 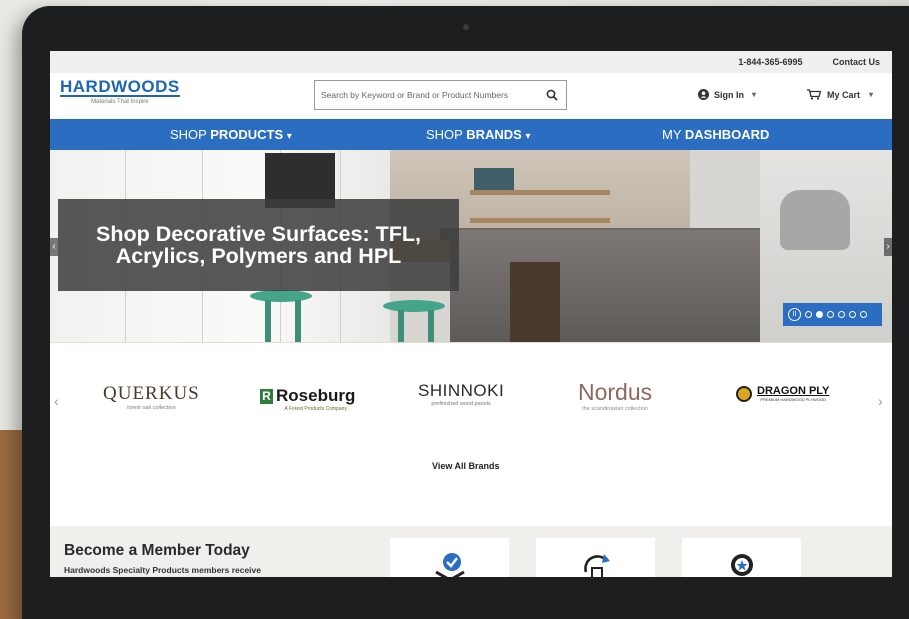 I want to click on carousel-controls: II, so click(x=832, y=314).